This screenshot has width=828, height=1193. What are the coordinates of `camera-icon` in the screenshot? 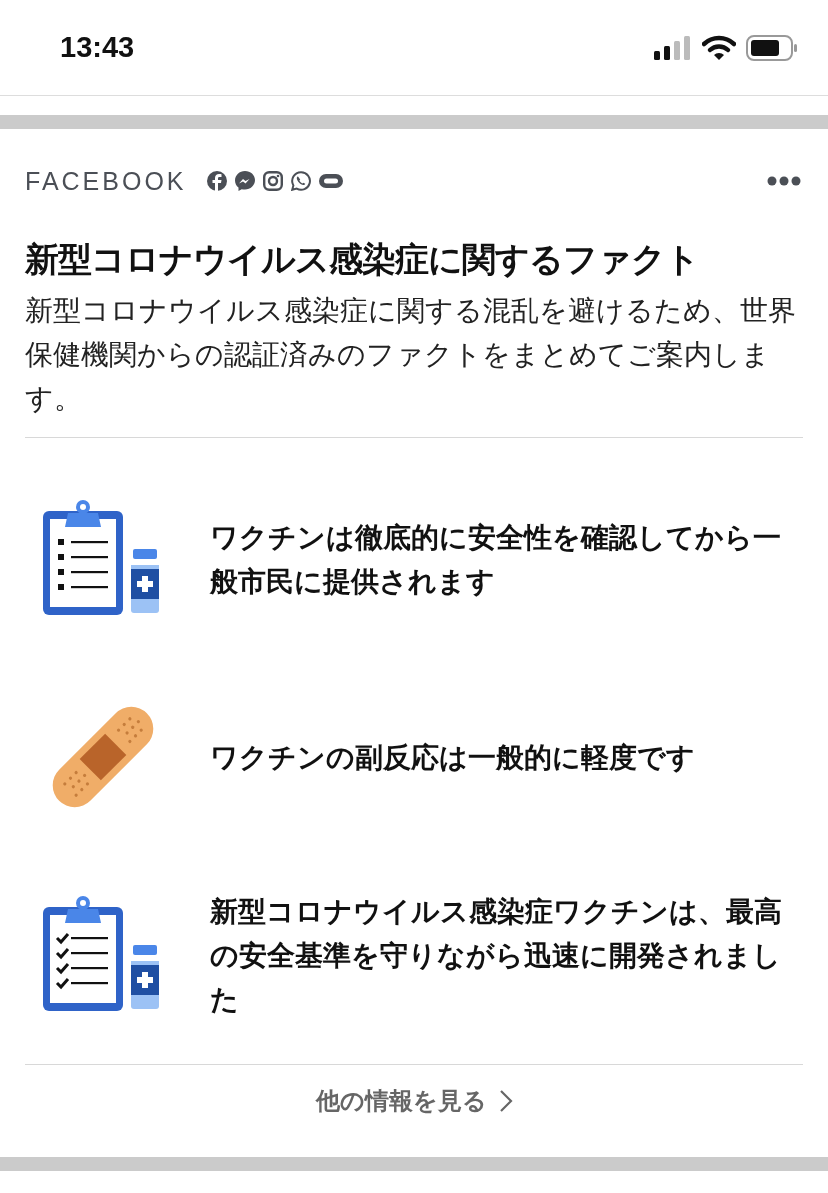 It's located at (272, 181).